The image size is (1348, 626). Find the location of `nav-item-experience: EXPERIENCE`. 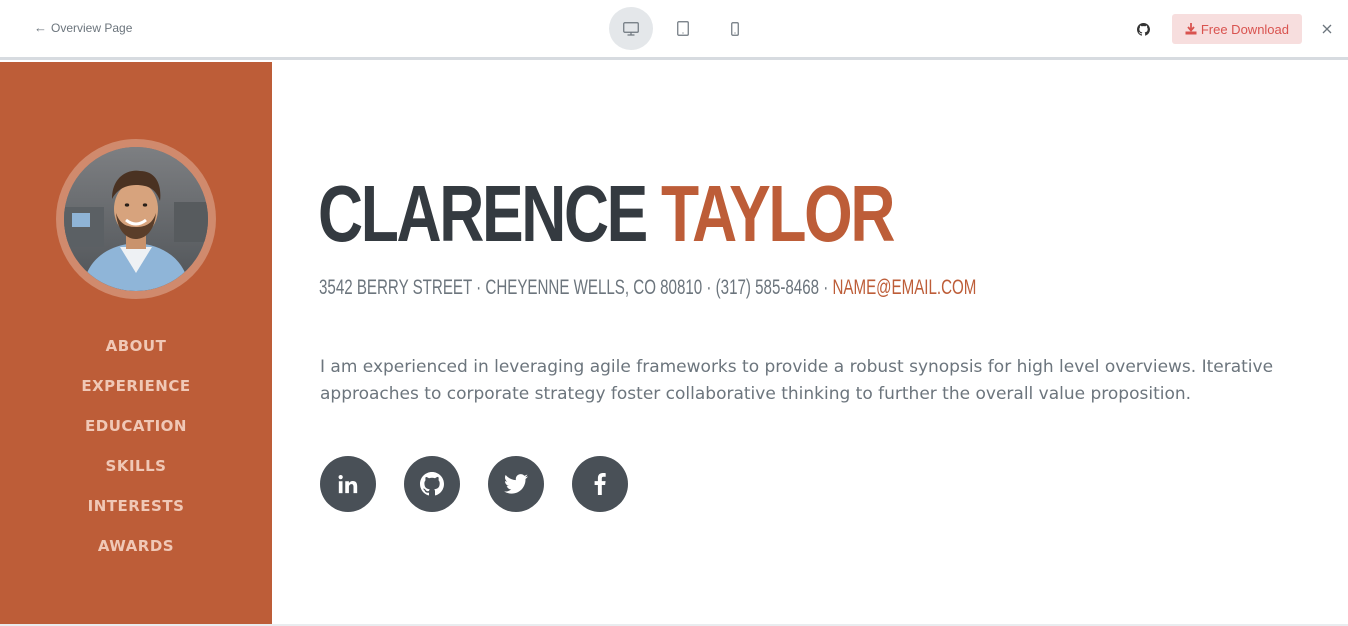

nav-item-experience: EXPERIENCE is located at coordinates (136, 386).